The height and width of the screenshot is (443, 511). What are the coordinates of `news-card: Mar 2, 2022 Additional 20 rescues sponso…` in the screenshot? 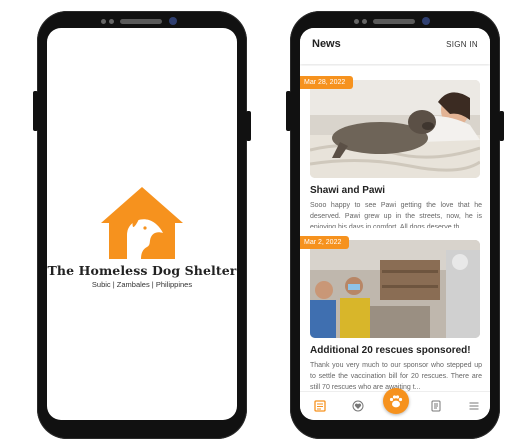 It's located at (395, 313).